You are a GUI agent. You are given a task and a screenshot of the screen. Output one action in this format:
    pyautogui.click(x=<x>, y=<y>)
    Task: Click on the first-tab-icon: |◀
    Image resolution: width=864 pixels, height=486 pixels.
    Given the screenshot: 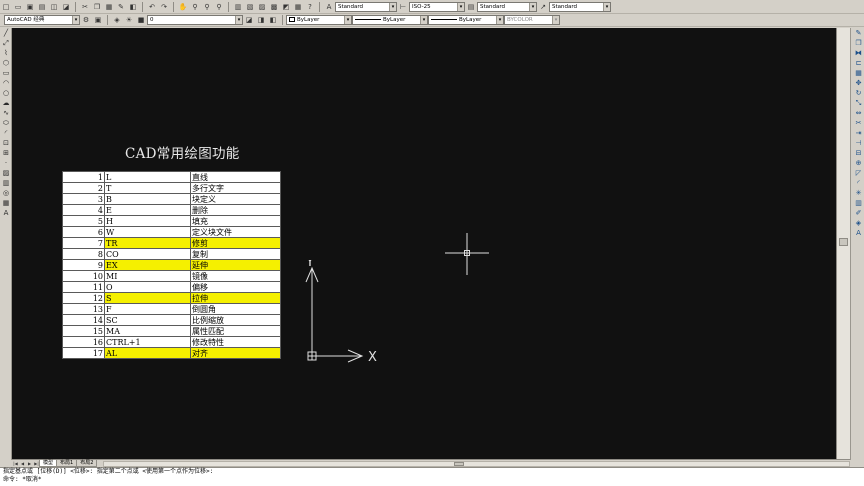 What is the action you would take?
    pyautogui.click(x=15, y=464)
    